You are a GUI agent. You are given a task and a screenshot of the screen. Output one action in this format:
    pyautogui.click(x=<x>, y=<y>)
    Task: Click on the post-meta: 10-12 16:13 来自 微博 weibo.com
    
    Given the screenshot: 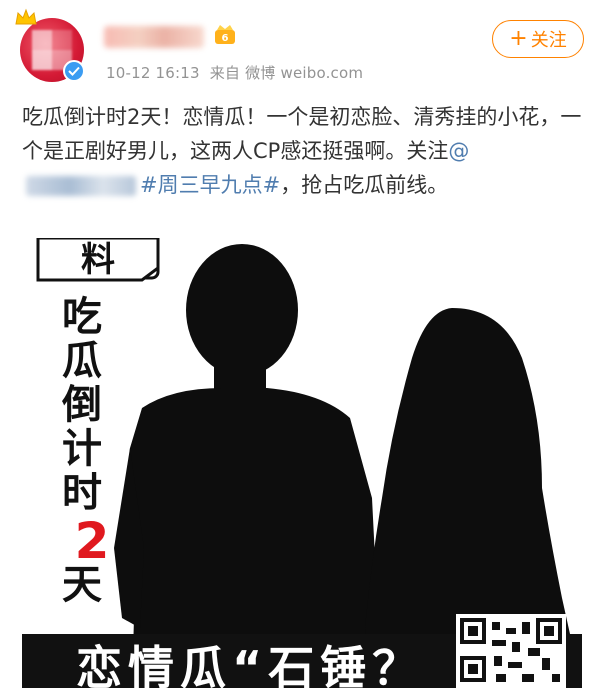 What is the action you would take?
    pyautogui.click(x=234, y=72)
    